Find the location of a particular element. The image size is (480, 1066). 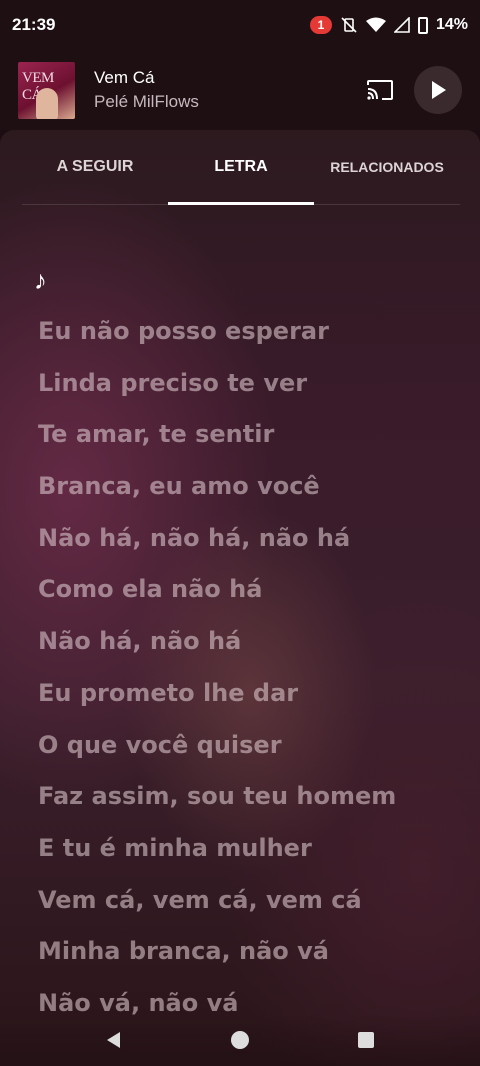

lyric-line: Não há, não há, não há is located at coordinates (194, 537).